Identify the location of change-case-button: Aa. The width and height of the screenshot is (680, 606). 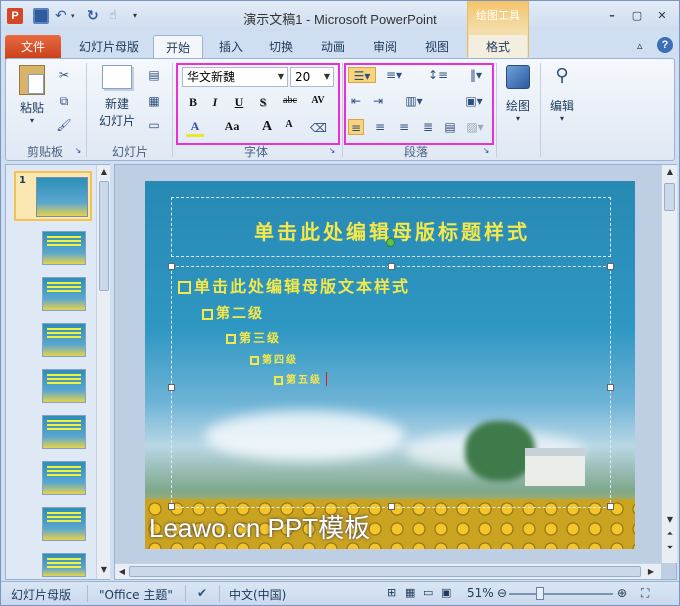
(232, 128).